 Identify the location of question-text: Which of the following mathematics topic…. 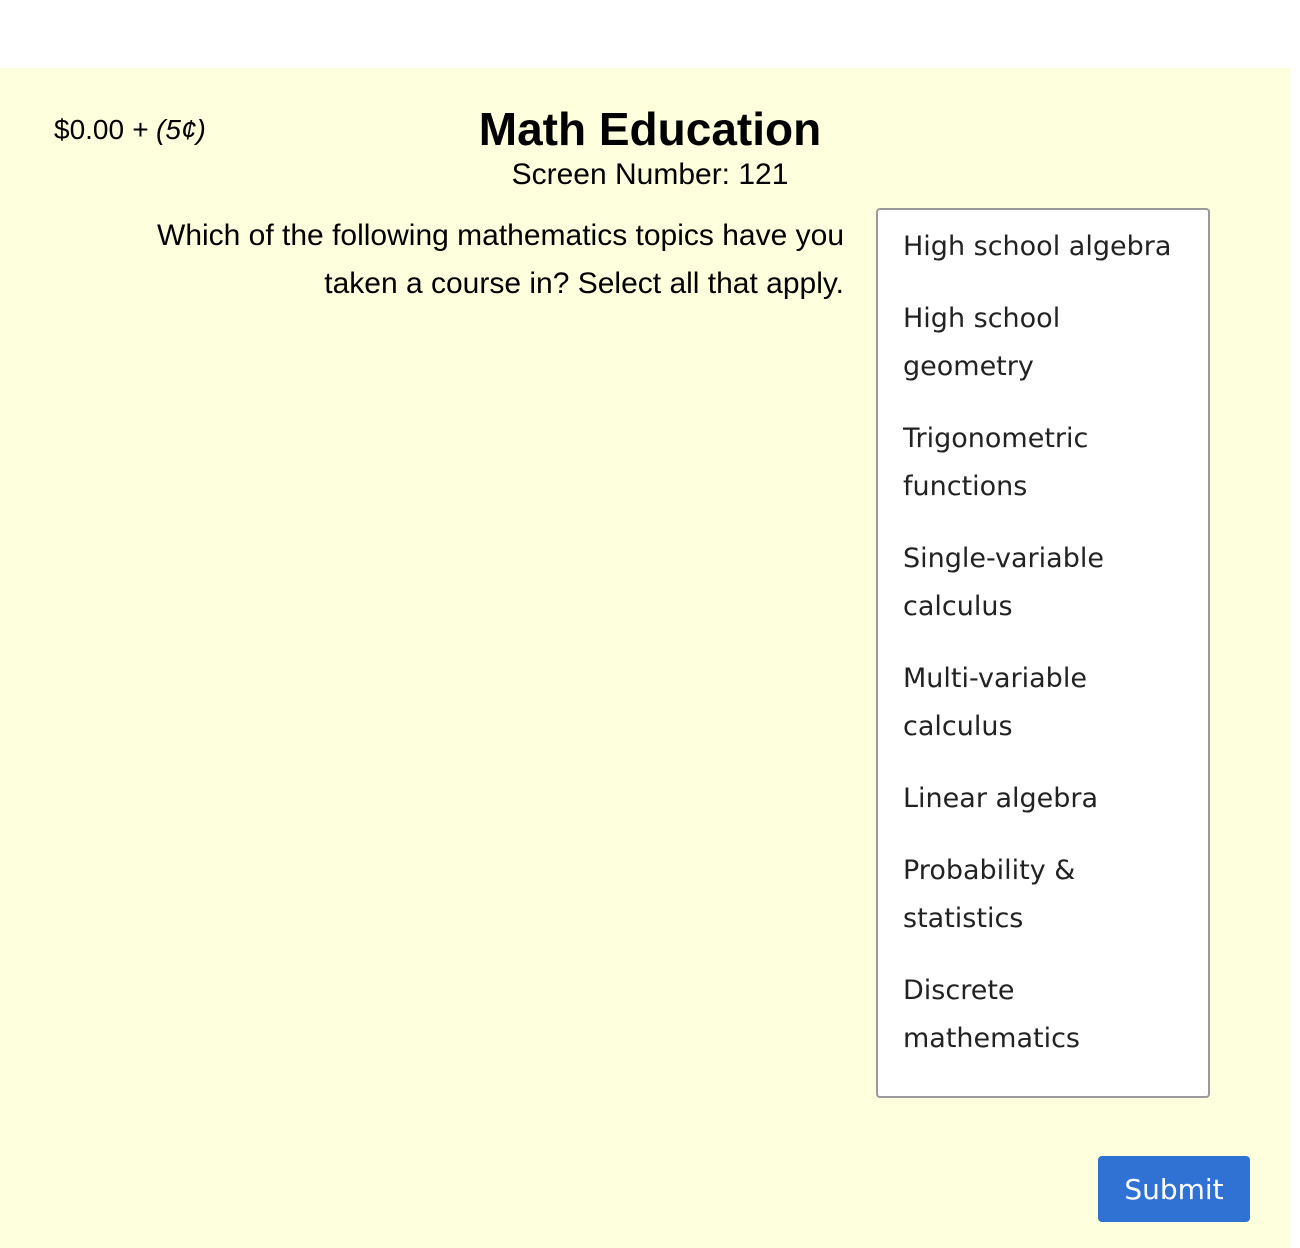
(500, 259).